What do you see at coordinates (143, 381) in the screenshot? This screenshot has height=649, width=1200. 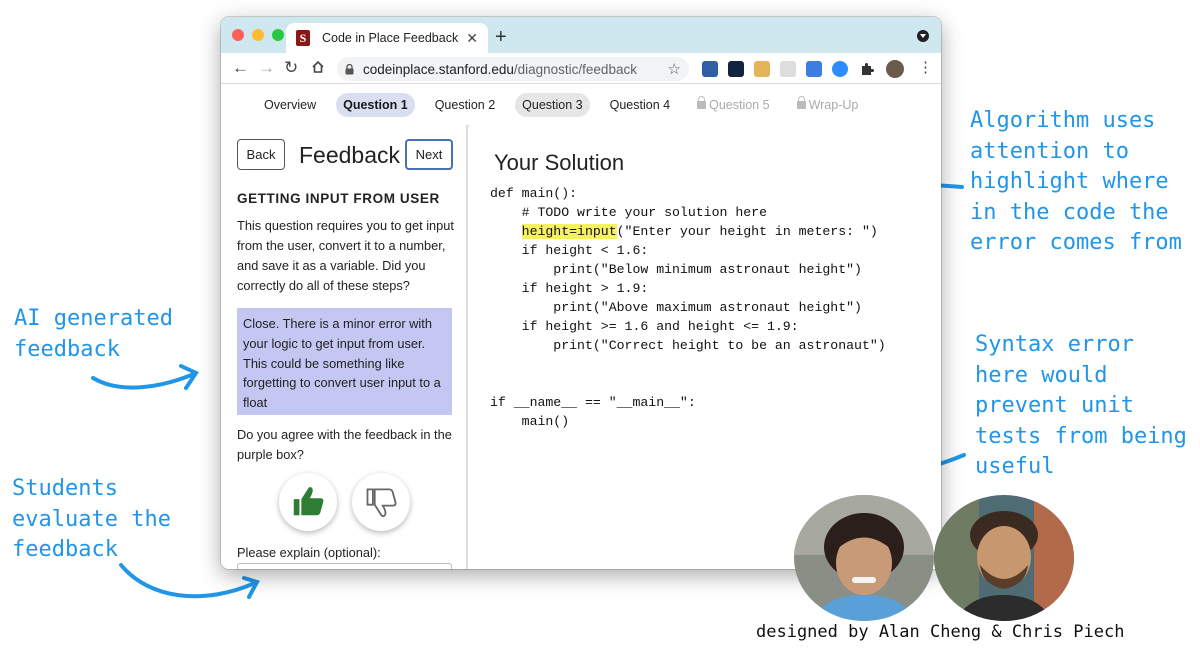 I see `arrow-to-feedback` at bounding box center [143, 381].